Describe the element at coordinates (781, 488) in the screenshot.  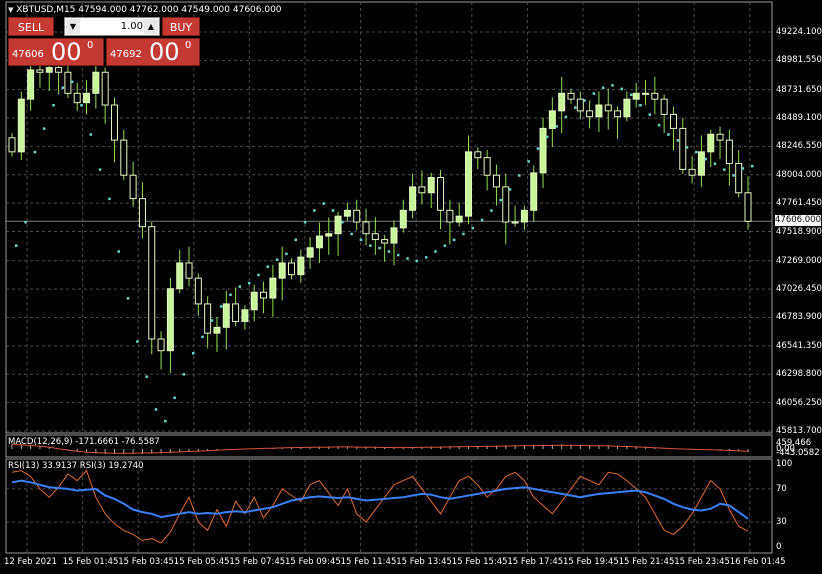
I see `rsi-tick-label: 70` at that location.